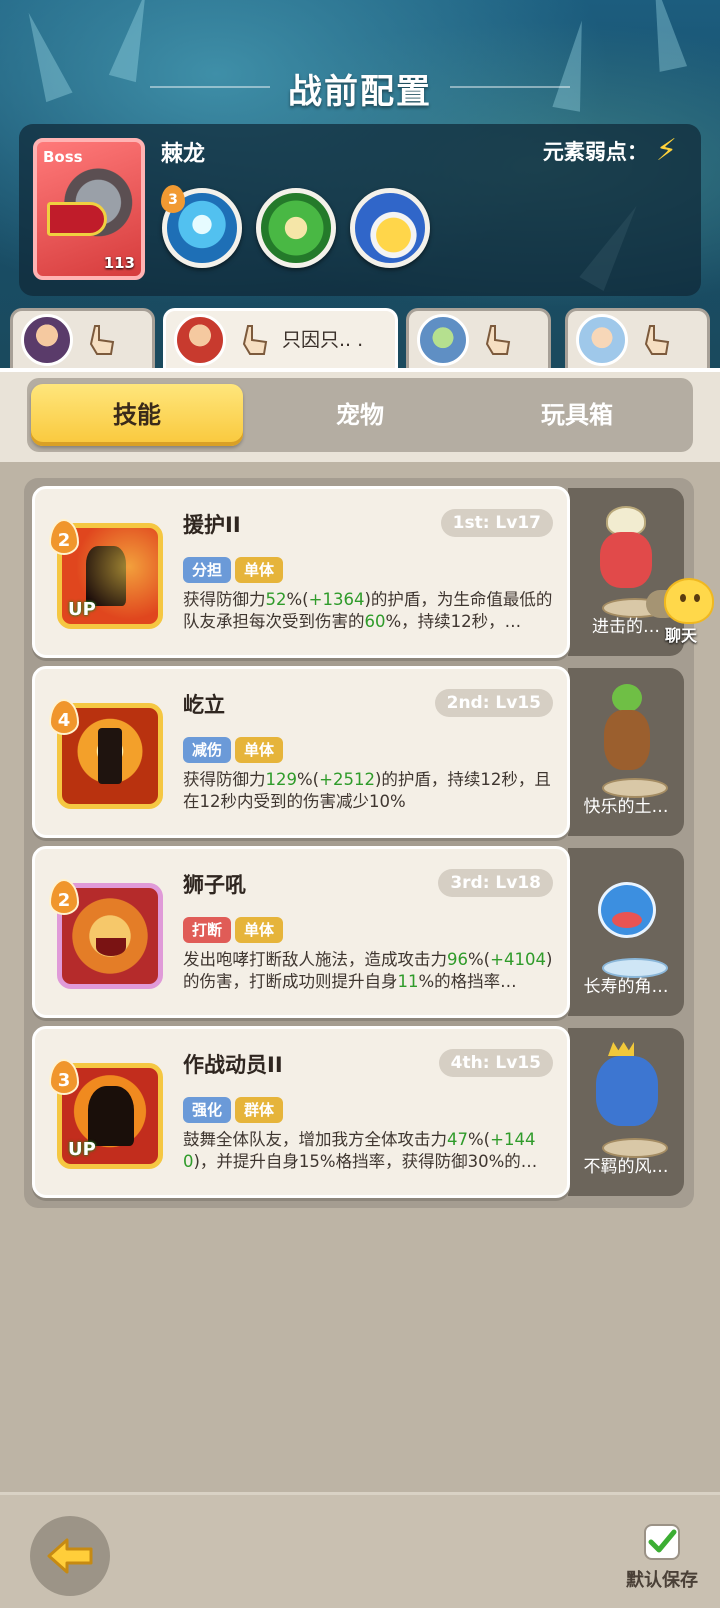 This screenshot has width=720, height=1608. I want to click on checkmark-icon, so click(662, 1541).